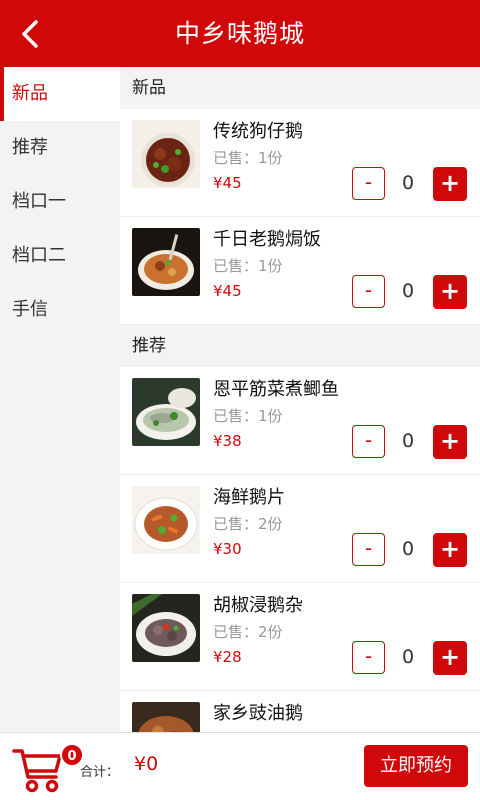 This screenshot has width=480, height=800. I want to click on bottom-bar: 0 合计： ¥0 立即预约, so click(240, 766).